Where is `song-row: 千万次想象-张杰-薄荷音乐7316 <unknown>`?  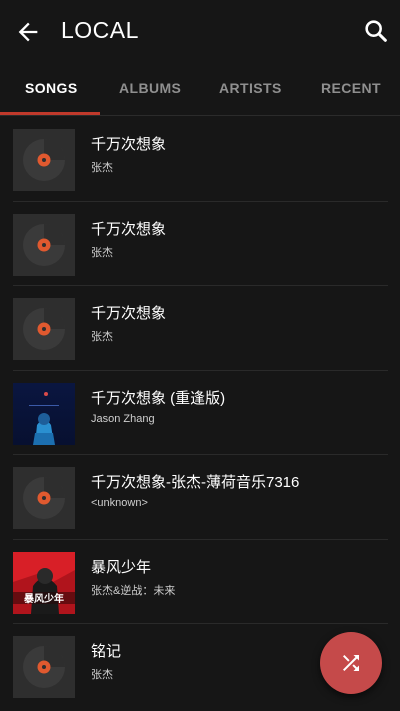
song-row: 千万次想象-张杰-薄荷音乐7316 <unknown> is located at coordinates (200, 497).